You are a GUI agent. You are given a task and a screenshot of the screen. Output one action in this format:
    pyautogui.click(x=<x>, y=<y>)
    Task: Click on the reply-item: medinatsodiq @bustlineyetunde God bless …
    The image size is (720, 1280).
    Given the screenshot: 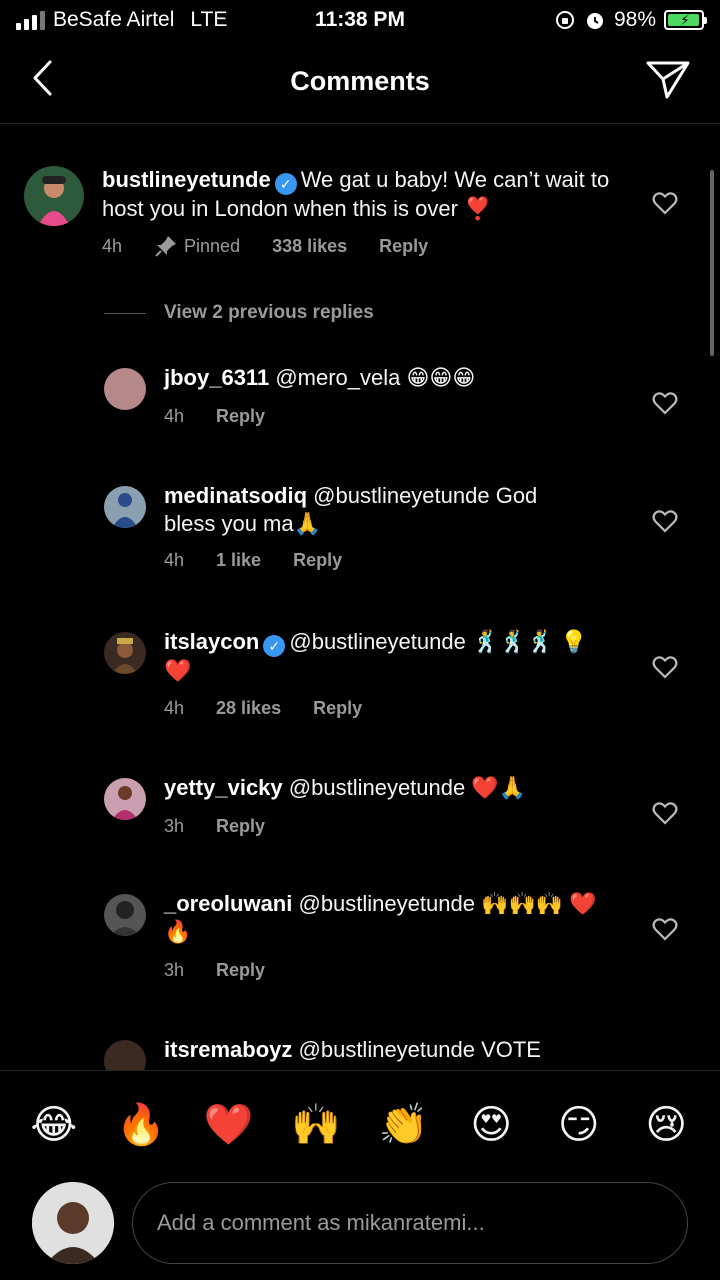 What is the action you would take?
    pyautogui.click(x=360, y=537)
    